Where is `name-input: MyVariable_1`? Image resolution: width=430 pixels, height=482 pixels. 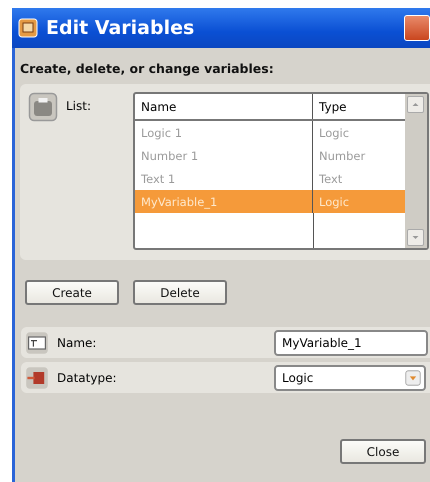
name-input: MyVariable_1 is located at coordinates (351, 343).